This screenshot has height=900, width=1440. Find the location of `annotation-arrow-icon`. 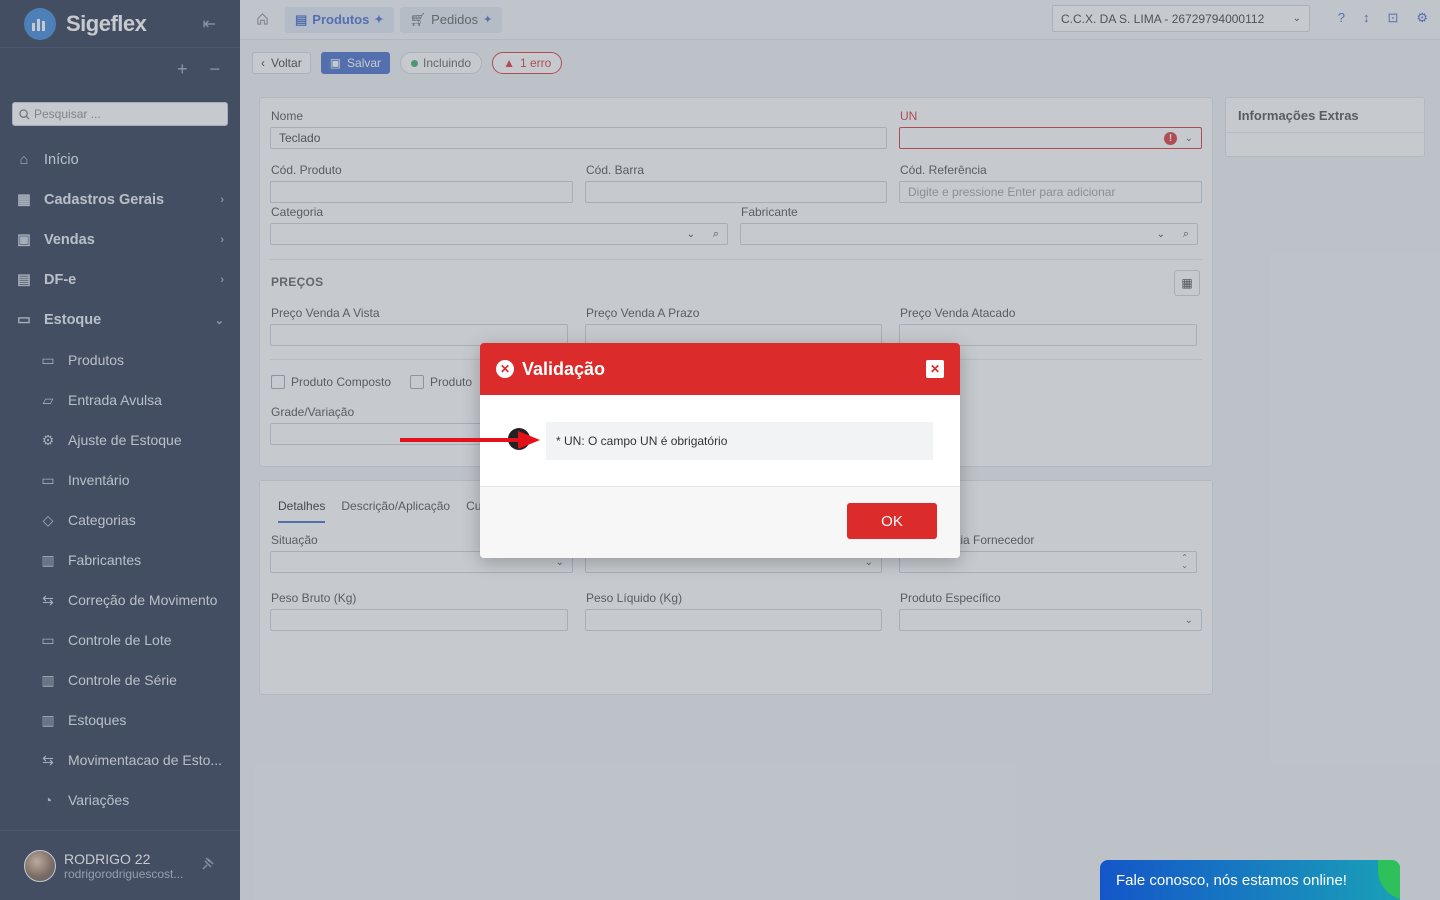

annotation-arrow-icon is located at coordinates (470, 440).